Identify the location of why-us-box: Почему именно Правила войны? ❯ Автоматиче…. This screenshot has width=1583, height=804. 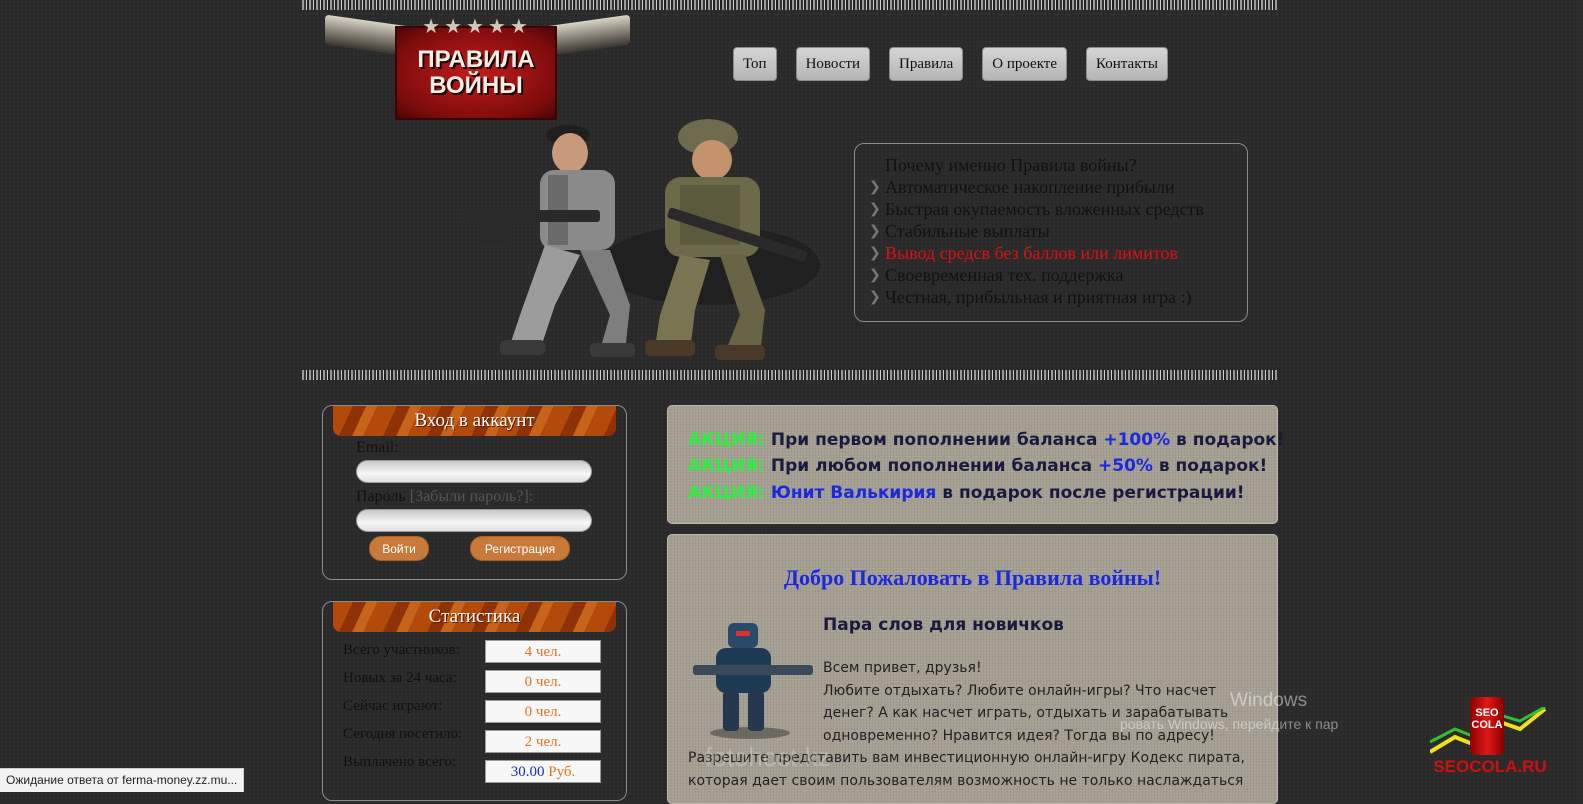
(1051, 232).